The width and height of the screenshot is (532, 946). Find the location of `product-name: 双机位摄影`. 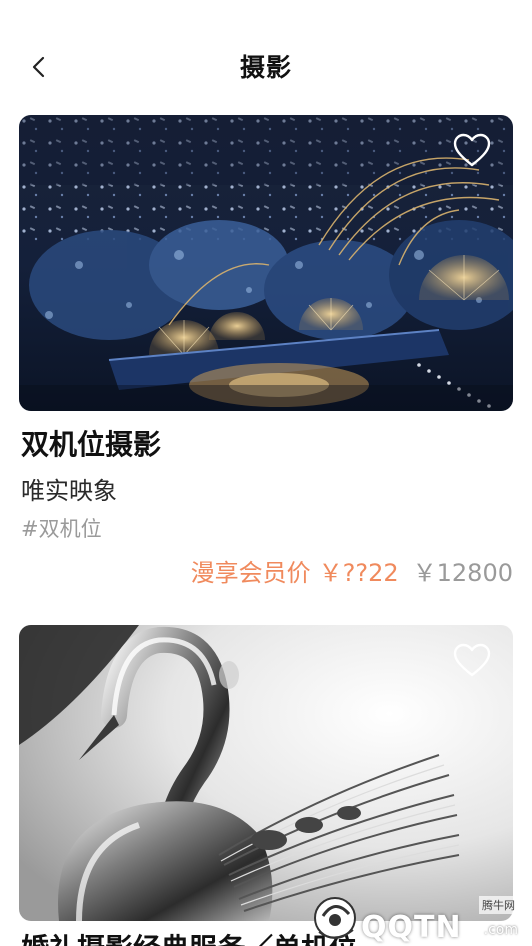

product-name: 双机位摄影 is located at coordinates (91, 444).